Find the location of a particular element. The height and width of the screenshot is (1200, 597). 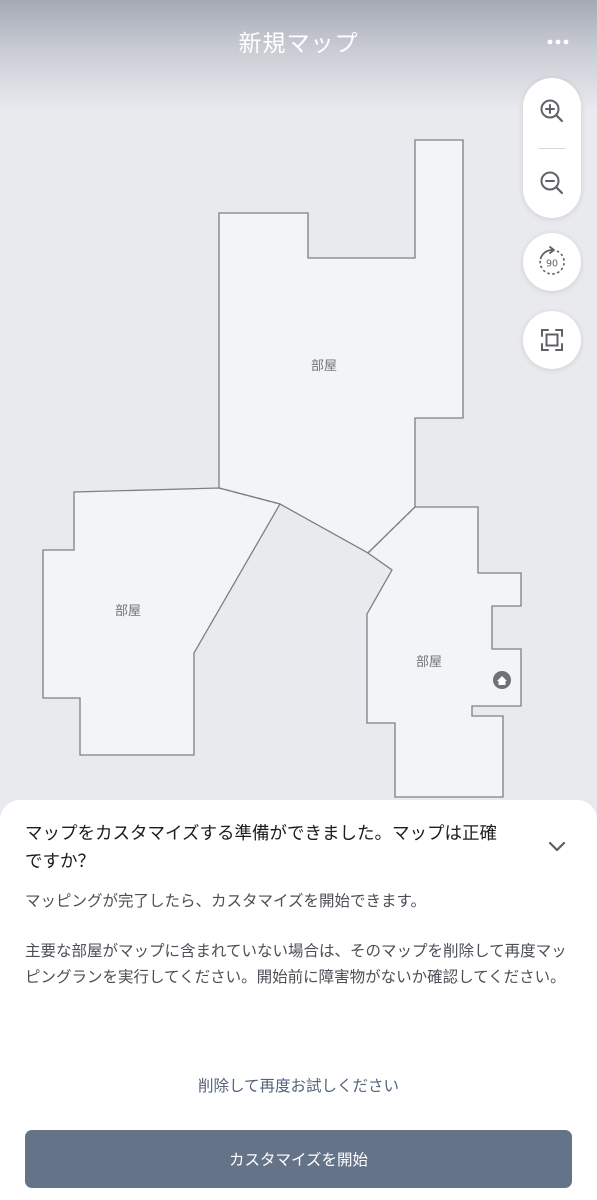

zoom-in-button is located at coordinates (552, 111).